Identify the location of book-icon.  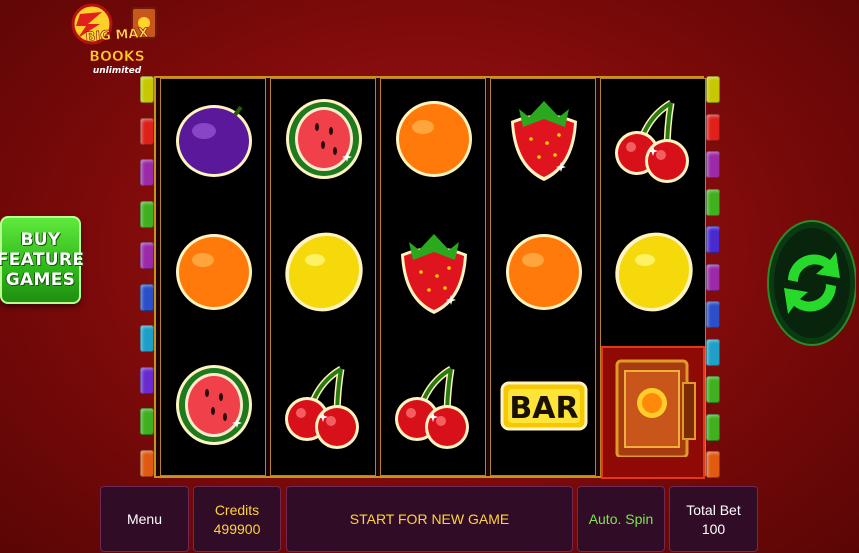
(655, 408).